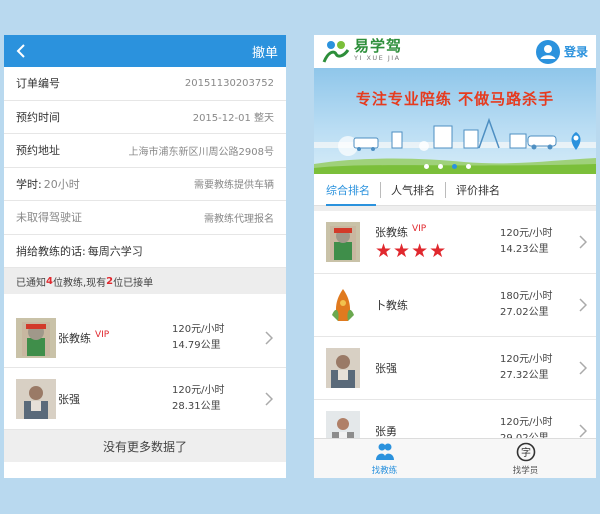  What do you see at coordinates (145, 51) in the screenshot?
I see `order-header: 撤单` at bounding box center [145, 51].